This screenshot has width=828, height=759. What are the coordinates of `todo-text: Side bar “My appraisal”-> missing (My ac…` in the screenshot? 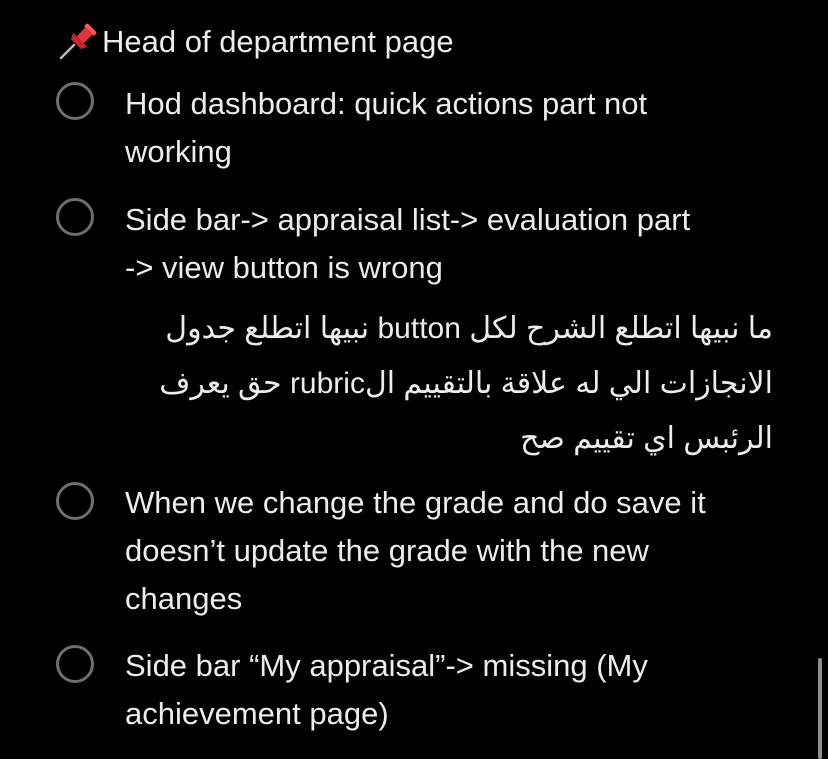 It's located at (456, 690).